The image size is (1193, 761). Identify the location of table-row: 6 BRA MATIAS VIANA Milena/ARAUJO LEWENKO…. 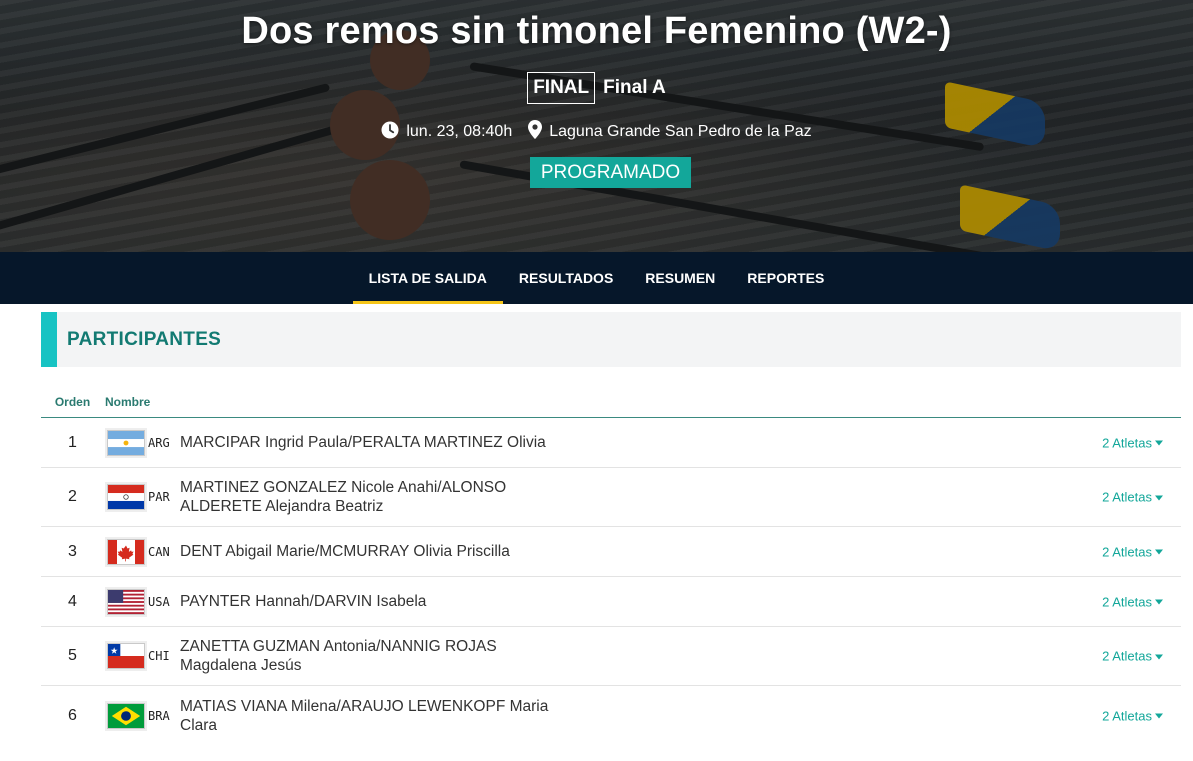
(611, 715).